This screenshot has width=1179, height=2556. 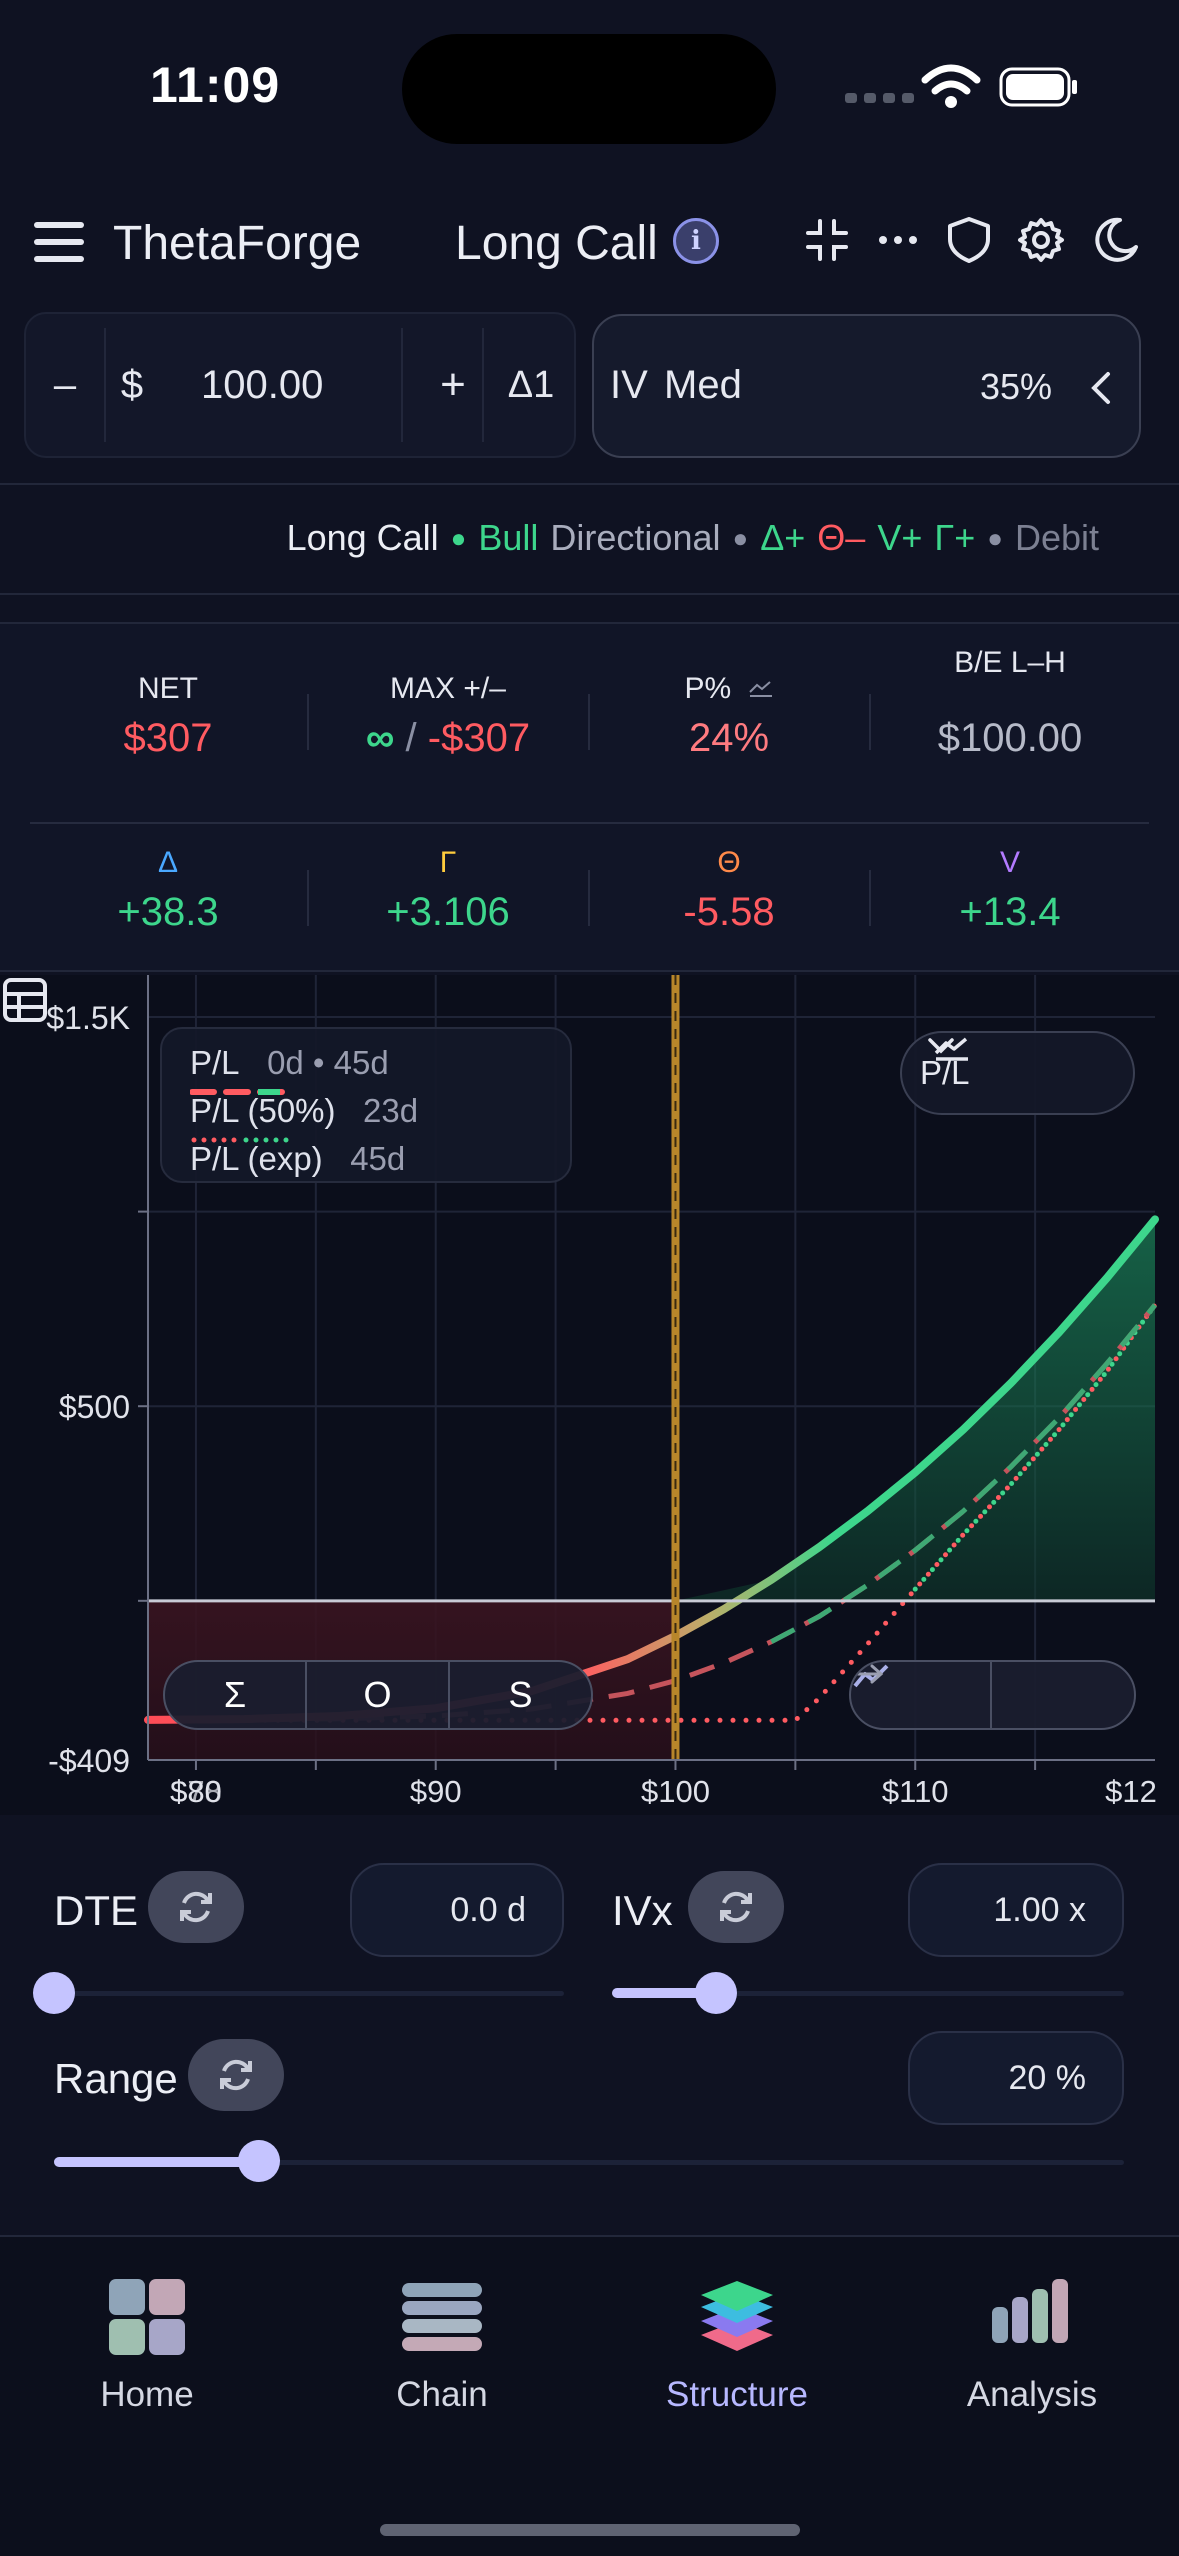 I want to click on home-grid-icon, so click(x=147, y=2317).